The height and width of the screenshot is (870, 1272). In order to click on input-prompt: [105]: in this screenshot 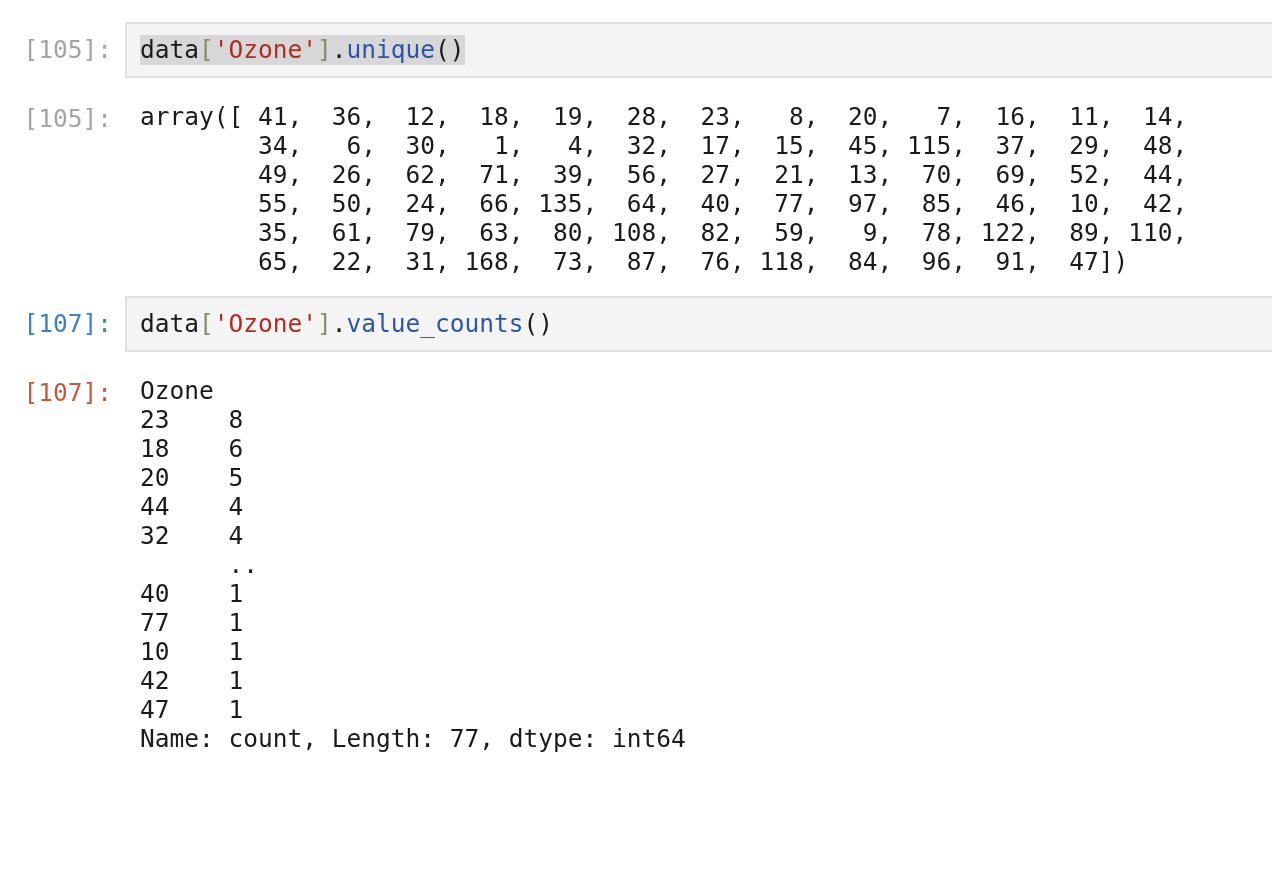, I will do `click(67, 50)`.